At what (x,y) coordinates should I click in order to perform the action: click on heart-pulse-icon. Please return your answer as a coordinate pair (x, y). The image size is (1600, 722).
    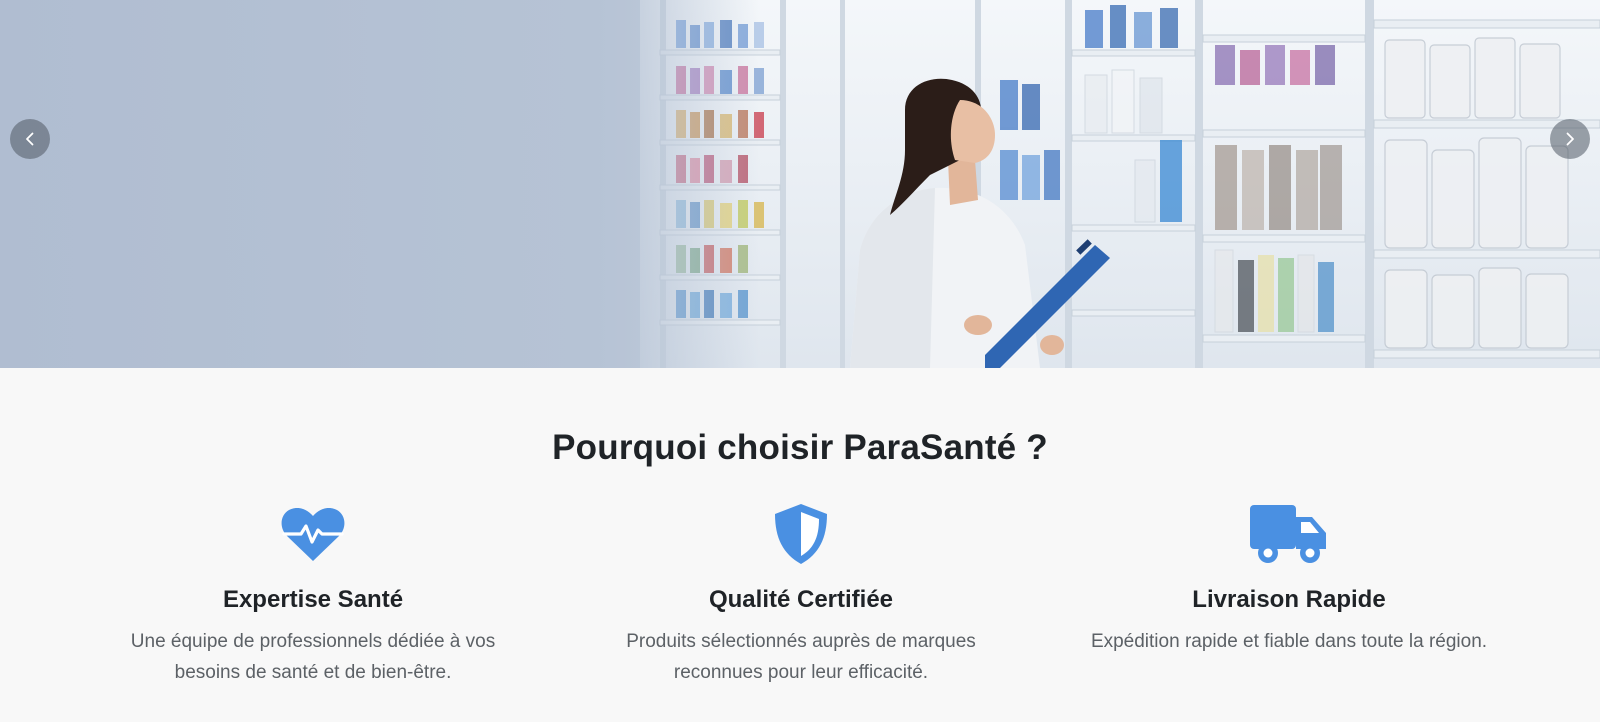
    Looking at the image, I should click on (313, 534).